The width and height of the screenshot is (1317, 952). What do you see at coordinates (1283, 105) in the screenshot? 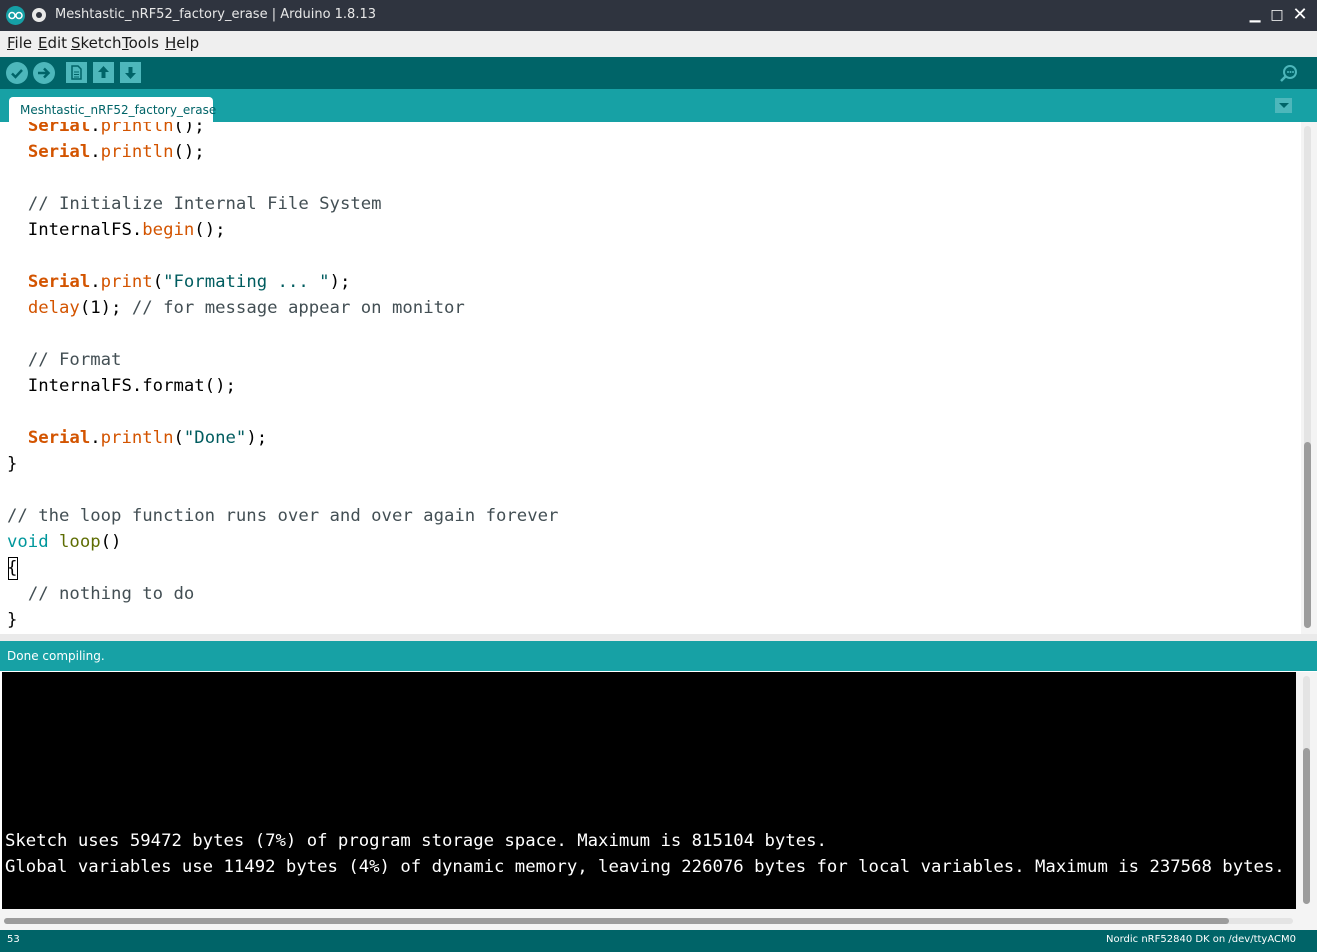
I see `tab-menu-chevron-down-icon` at bounding box center [1283, 105].